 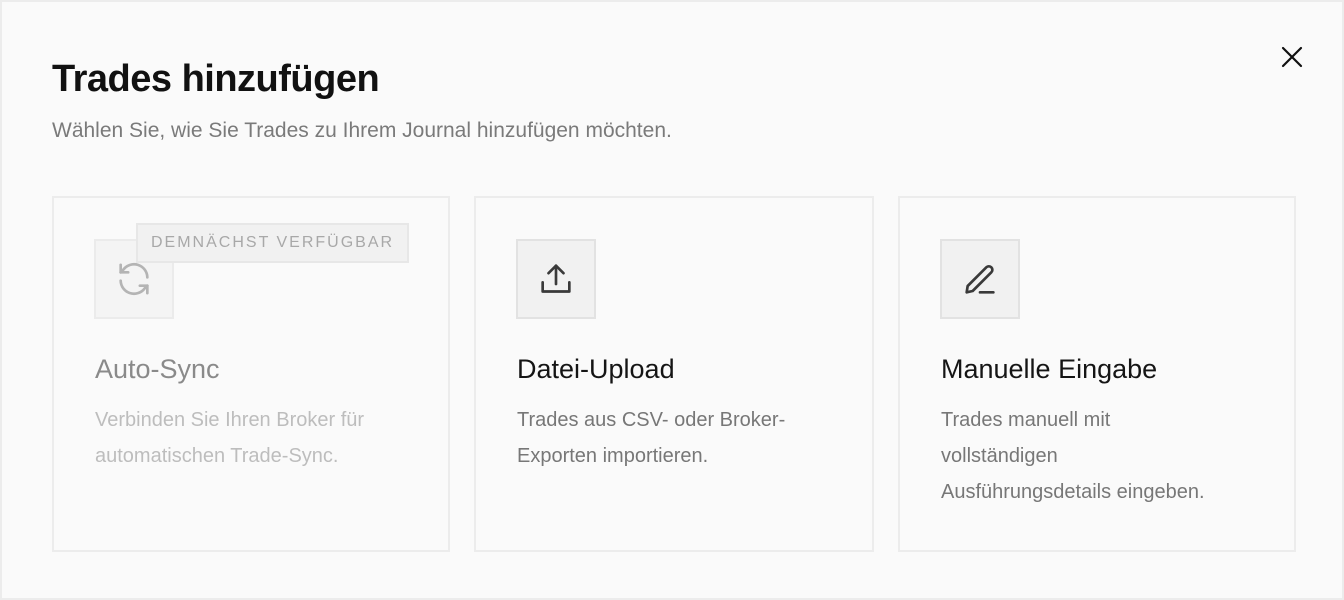 What do you see at coordinates (613, 456) in the screenshot?
I see `card-description-line: Exporten importieren.` at bounding box center [613, 456].